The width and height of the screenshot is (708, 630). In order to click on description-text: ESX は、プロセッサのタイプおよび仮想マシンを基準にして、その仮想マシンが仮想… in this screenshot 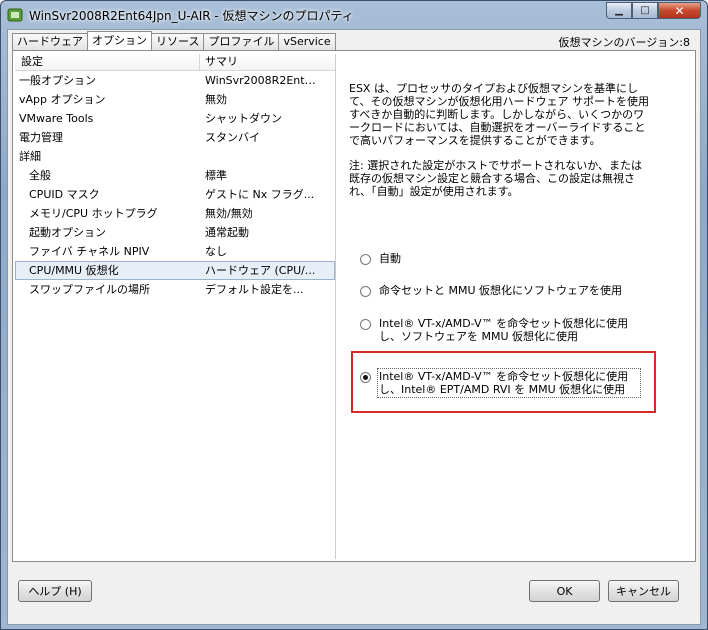, I will do `click(499, 114)`.